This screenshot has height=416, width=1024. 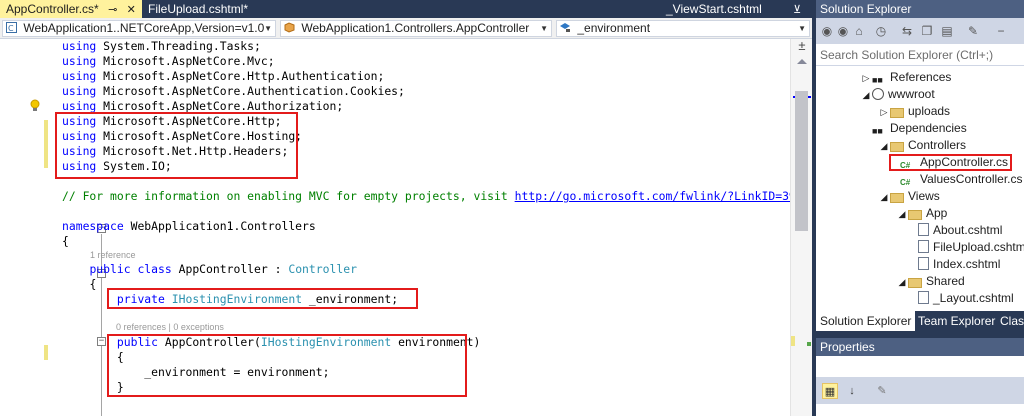 I want to click on solution-search-input: Search Solution Explorer (Ctrl+;), so click(x=920, y=55).